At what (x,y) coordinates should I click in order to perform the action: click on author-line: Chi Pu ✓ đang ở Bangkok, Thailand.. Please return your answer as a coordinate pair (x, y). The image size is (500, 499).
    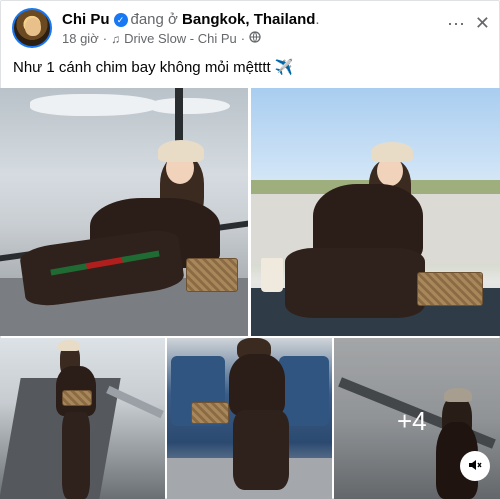
    Looking at the image, I should click on (191, 19).